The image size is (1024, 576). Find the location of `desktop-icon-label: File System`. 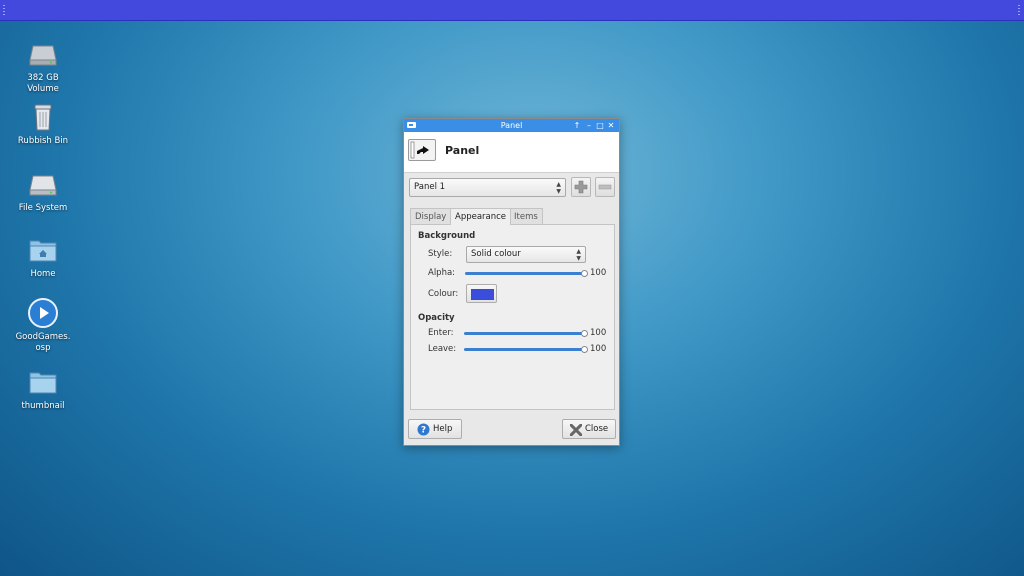

desktop-icon-label: File System is located at coordinates (43, 208).